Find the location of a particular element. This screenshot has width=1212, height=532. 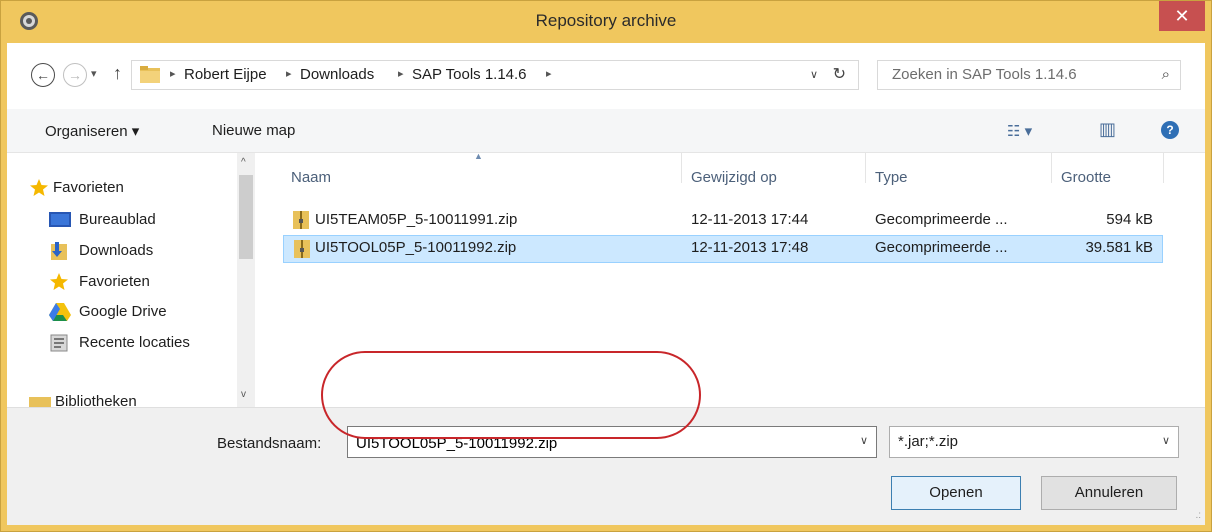

search-box: Zoeken in SAP Tools 1.14.6 ⌕ is located at coordinates (1029, 75).